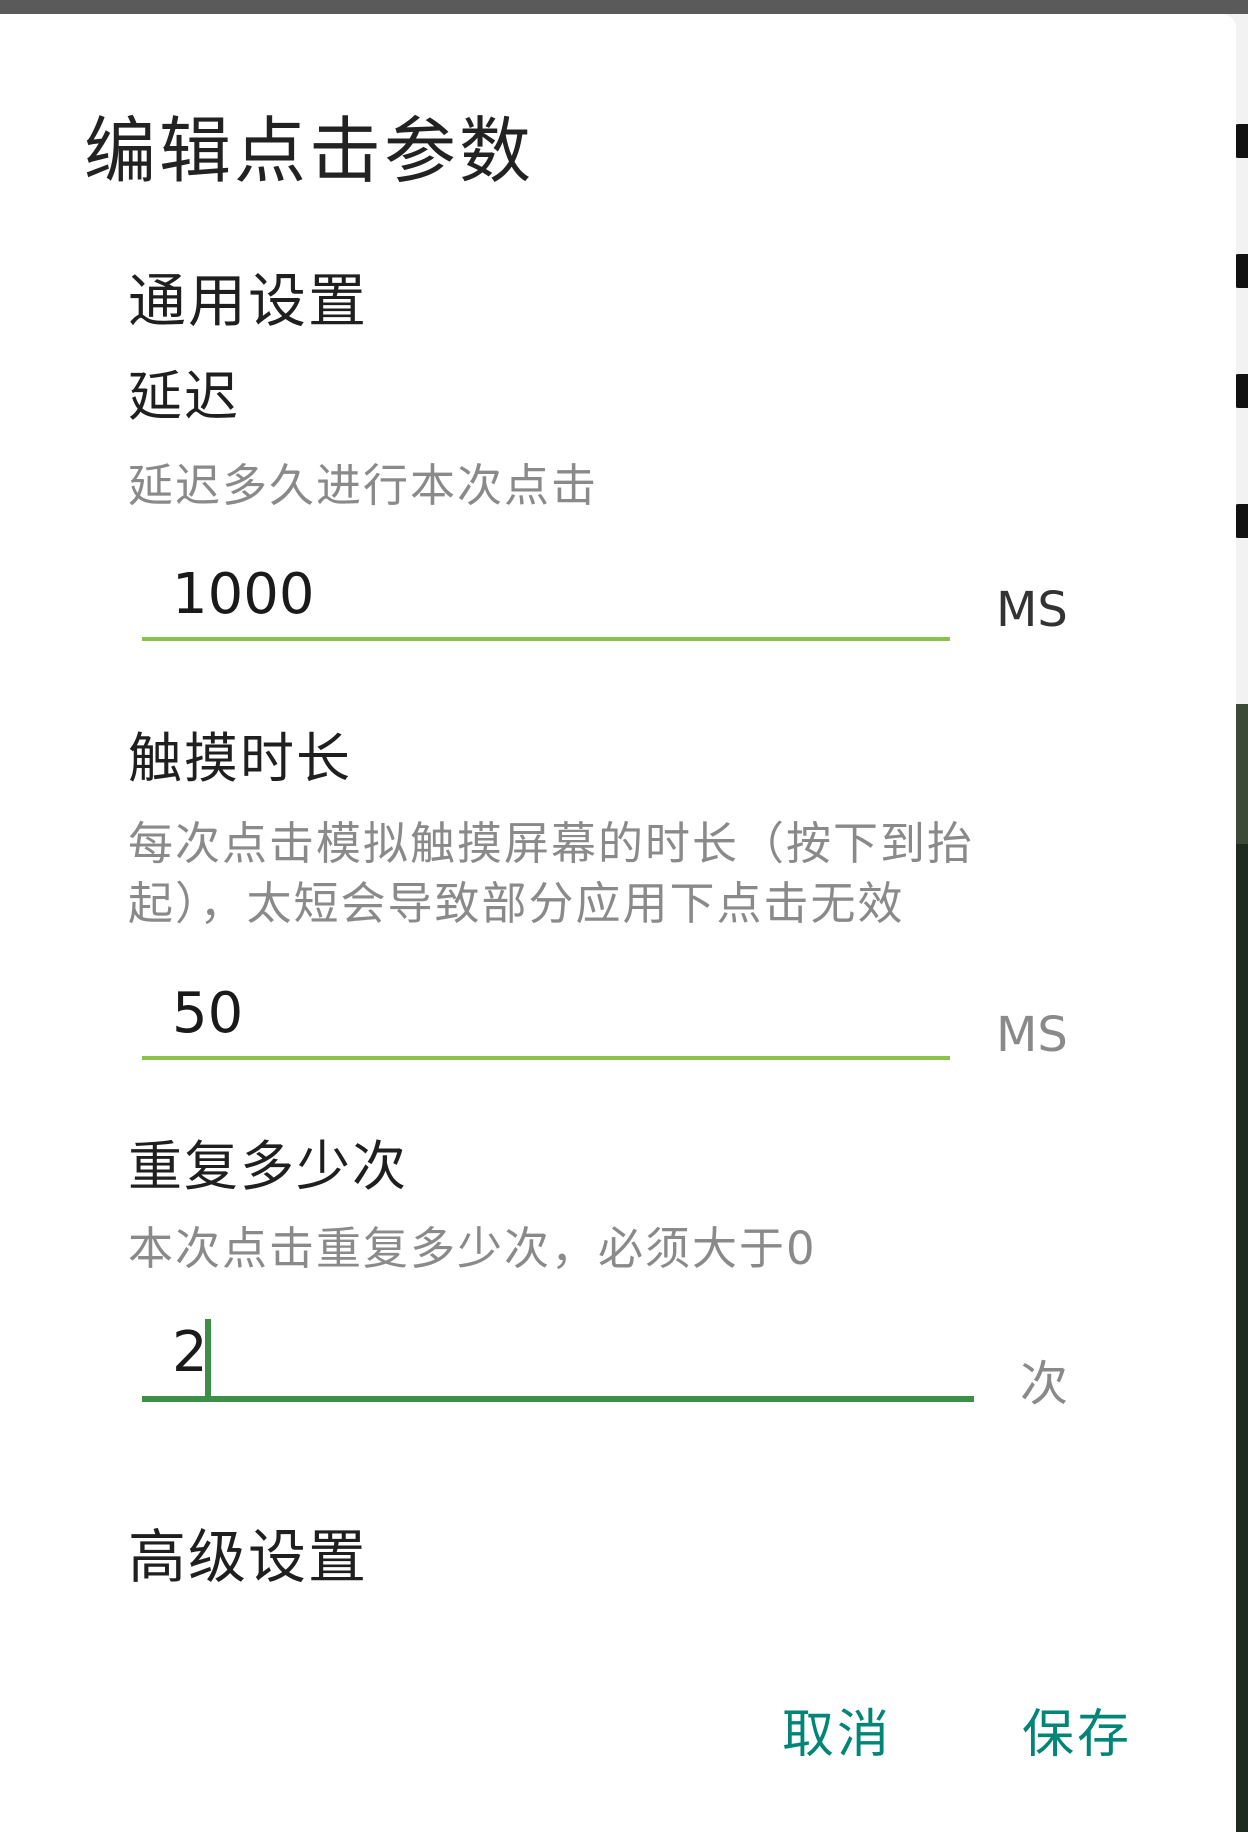 This screenshot has width=1248, height=1832. I want to click on delay-input-underline, so click(546, 639).